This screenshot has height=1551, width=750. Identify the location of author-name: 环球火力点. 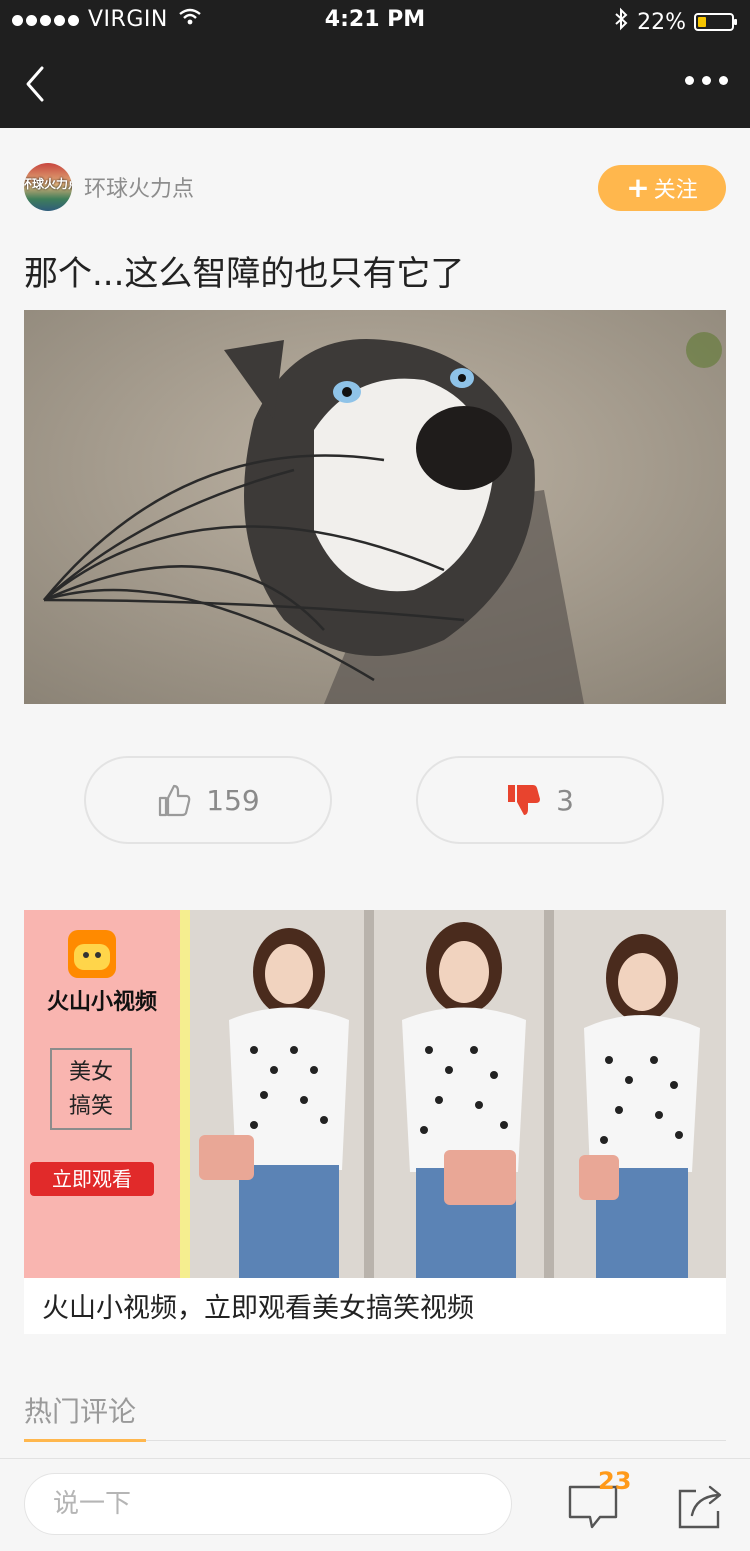
(139, 187).